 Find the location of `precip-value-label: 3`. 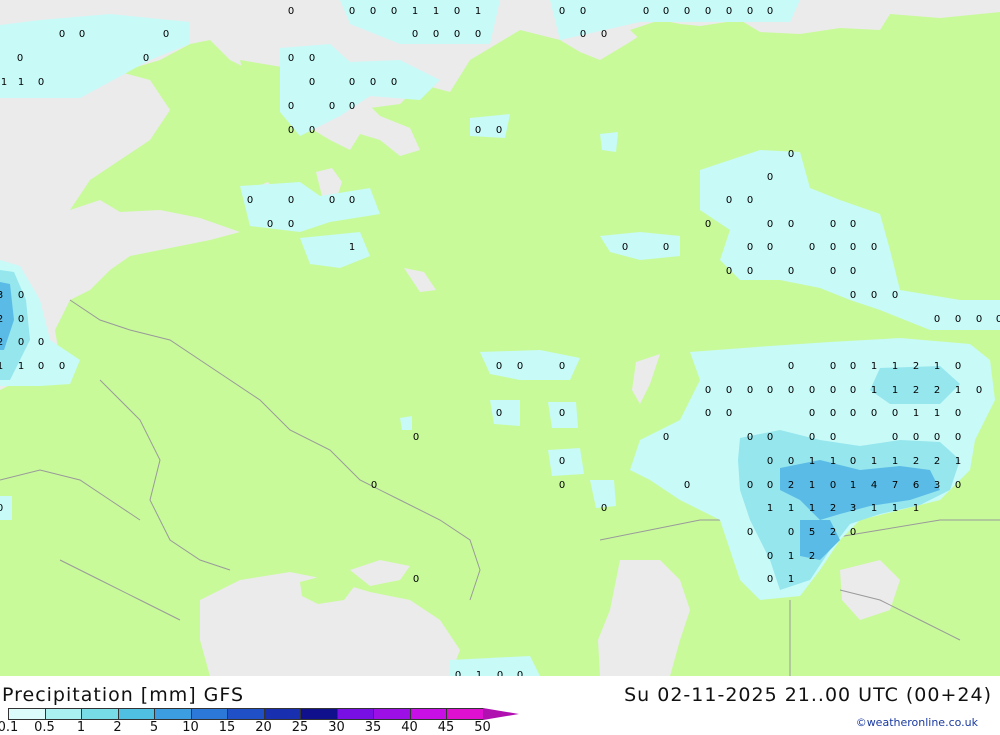

precip-value-label: 3 is located at coordinates (1, 295).